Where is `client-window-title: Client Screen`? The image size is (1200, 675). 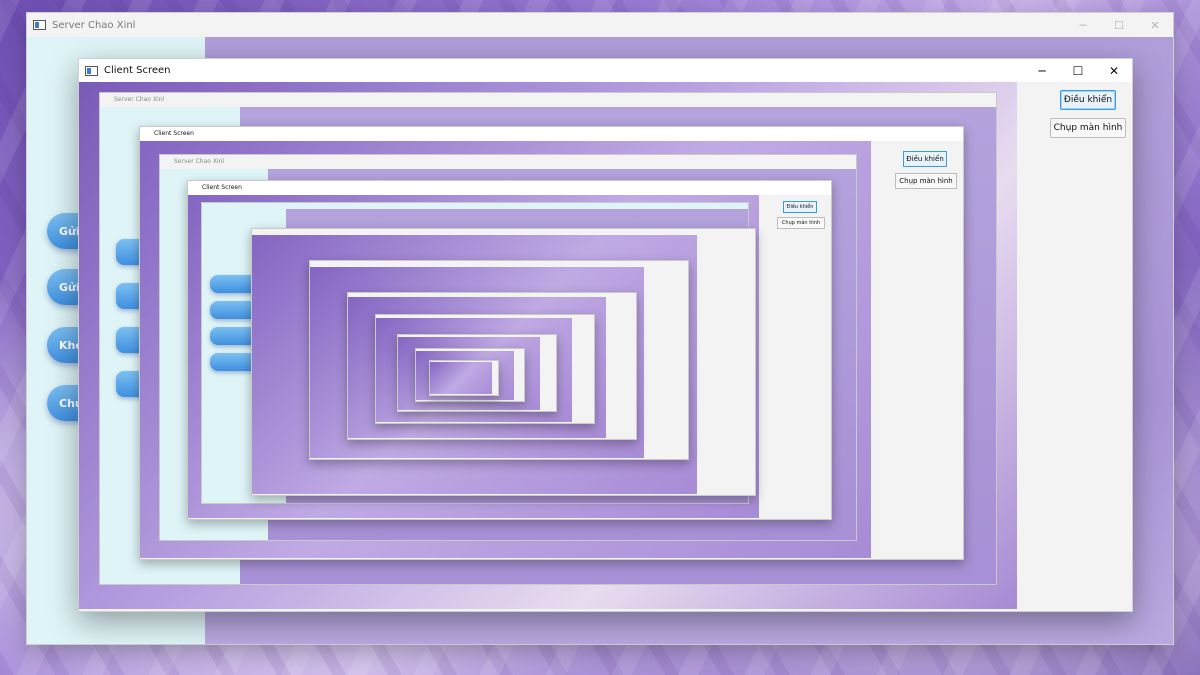
client-window-title: Client Screen is located at coordinates (137, 70).